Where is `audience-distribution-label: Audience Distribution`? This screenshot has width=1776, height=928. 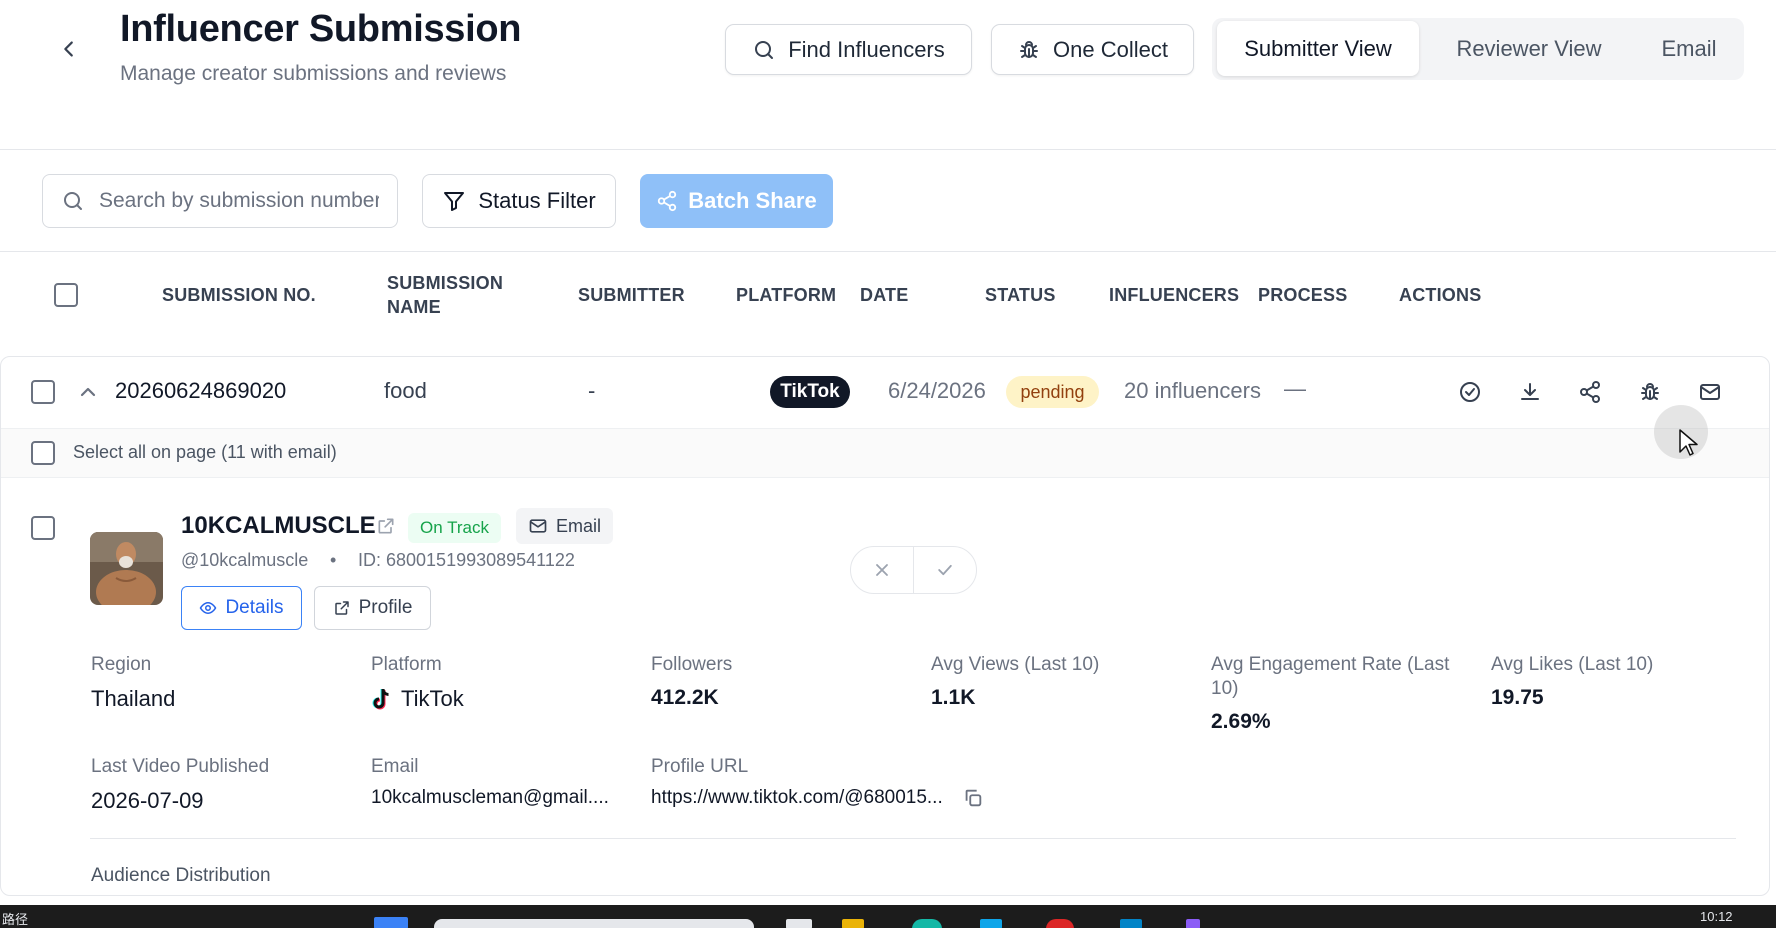
audience-distribution-label: Audience Distribution is located at coordinates (181, 875).